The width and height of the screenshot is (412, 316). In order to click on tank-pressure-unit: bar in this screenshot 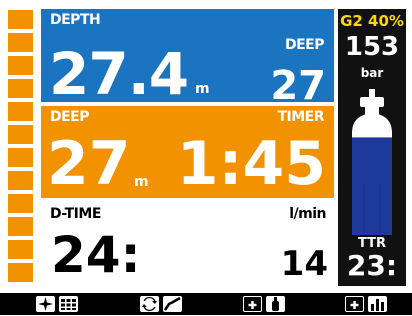, I will do `click(372, 73)`.